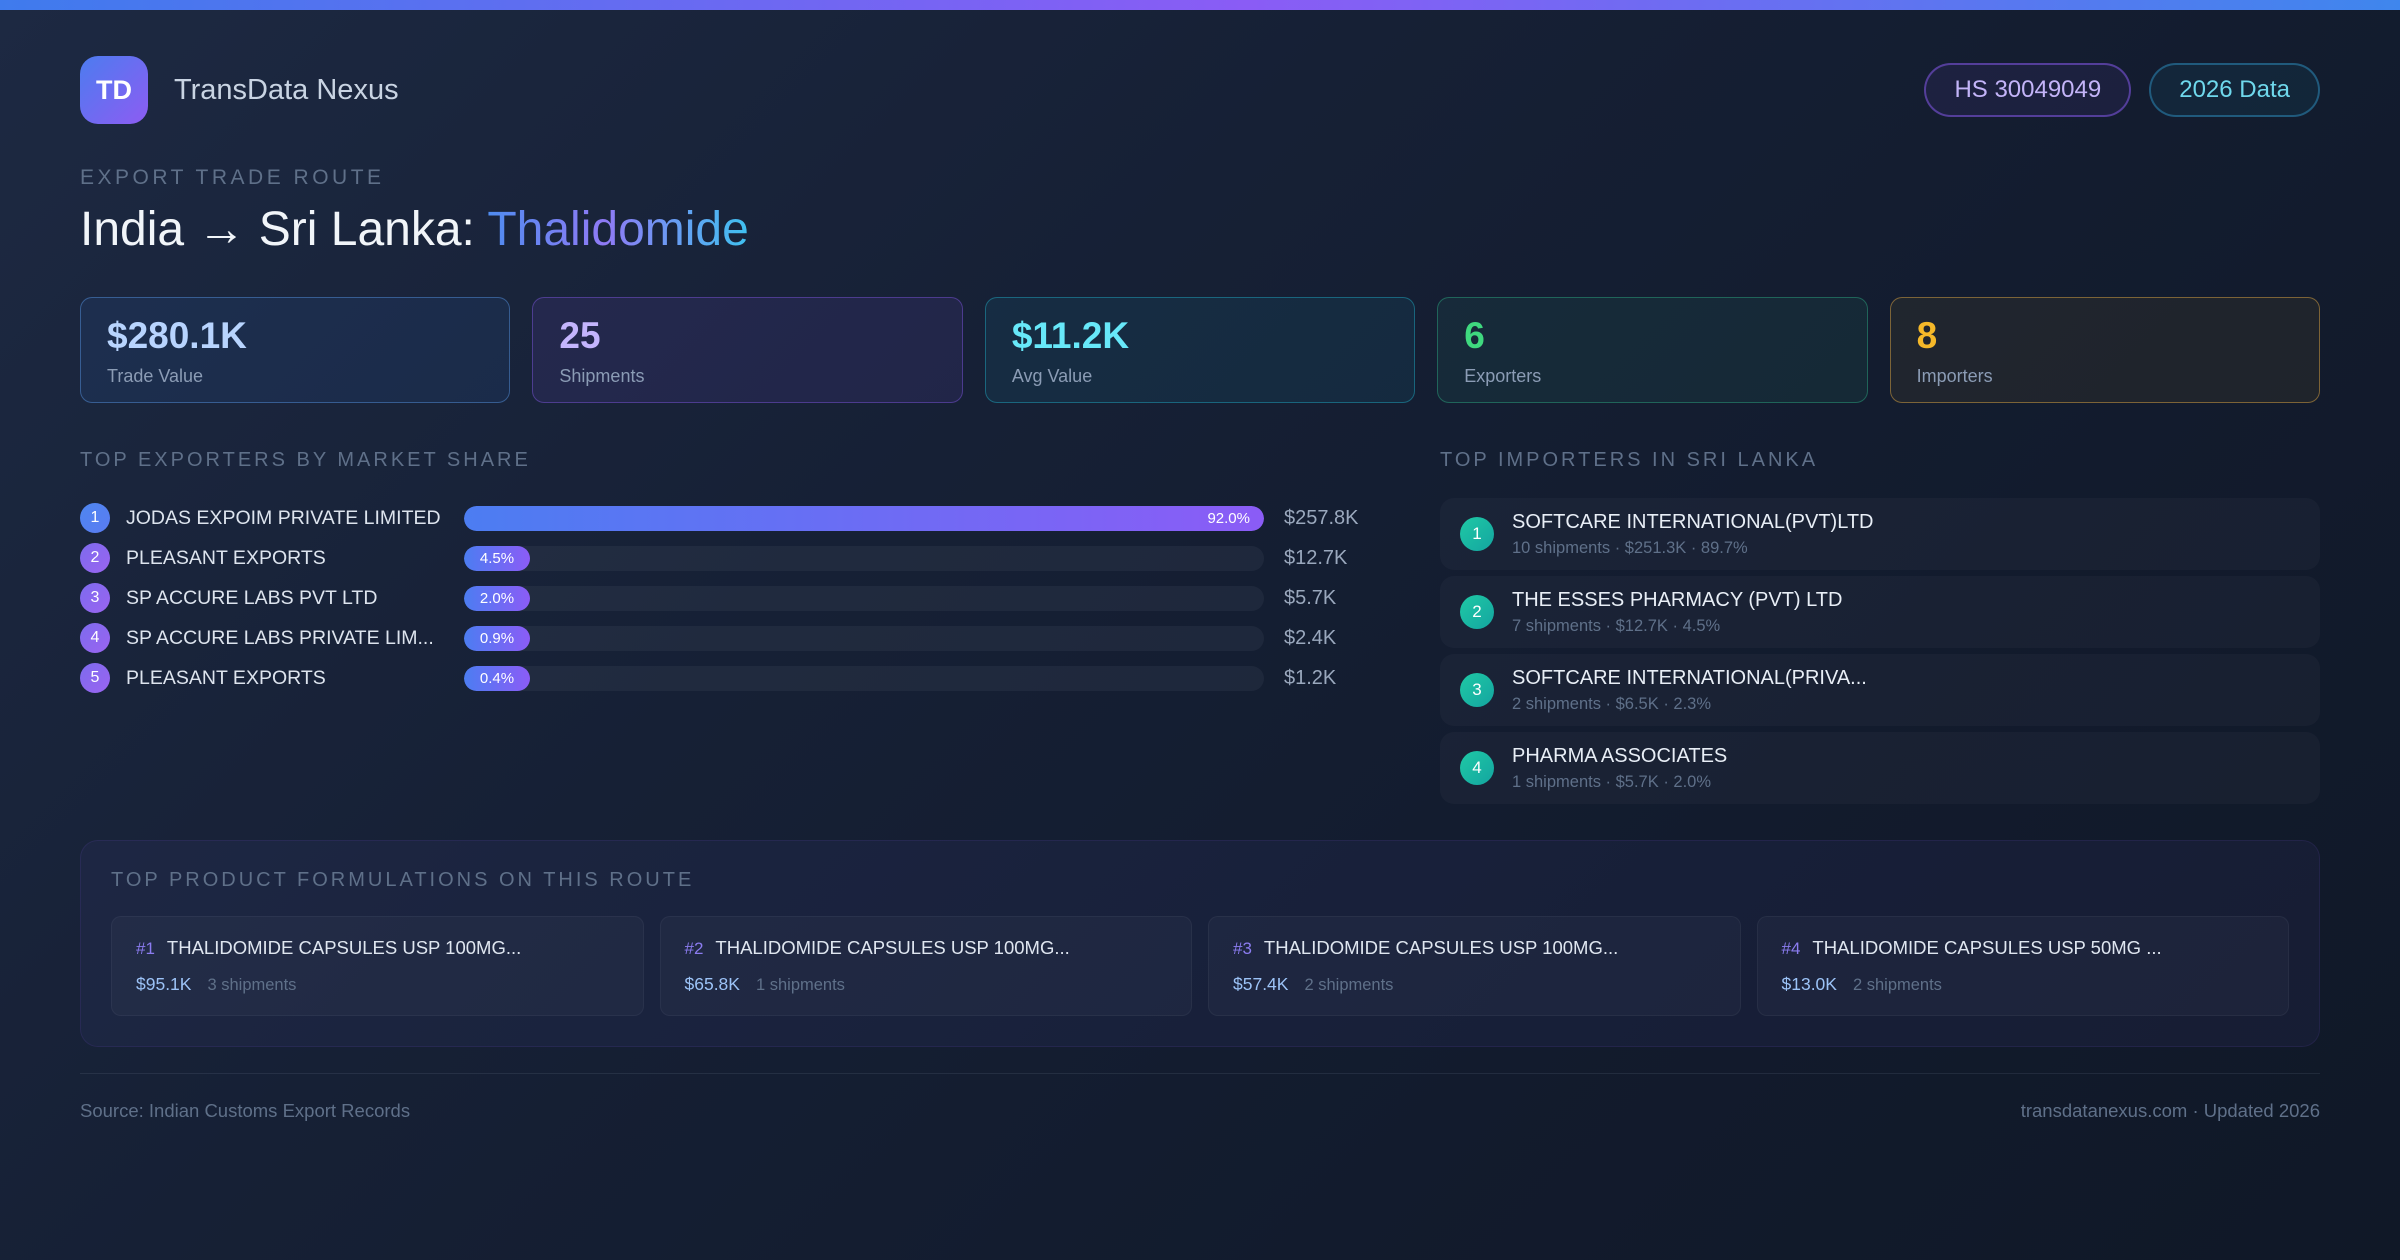 The width and height of the screenshot is (2400, 1260). Describe the element at coordinates (864, 638) in the screenshot. I see `market-share-bar-track: 0.9%` at that location.